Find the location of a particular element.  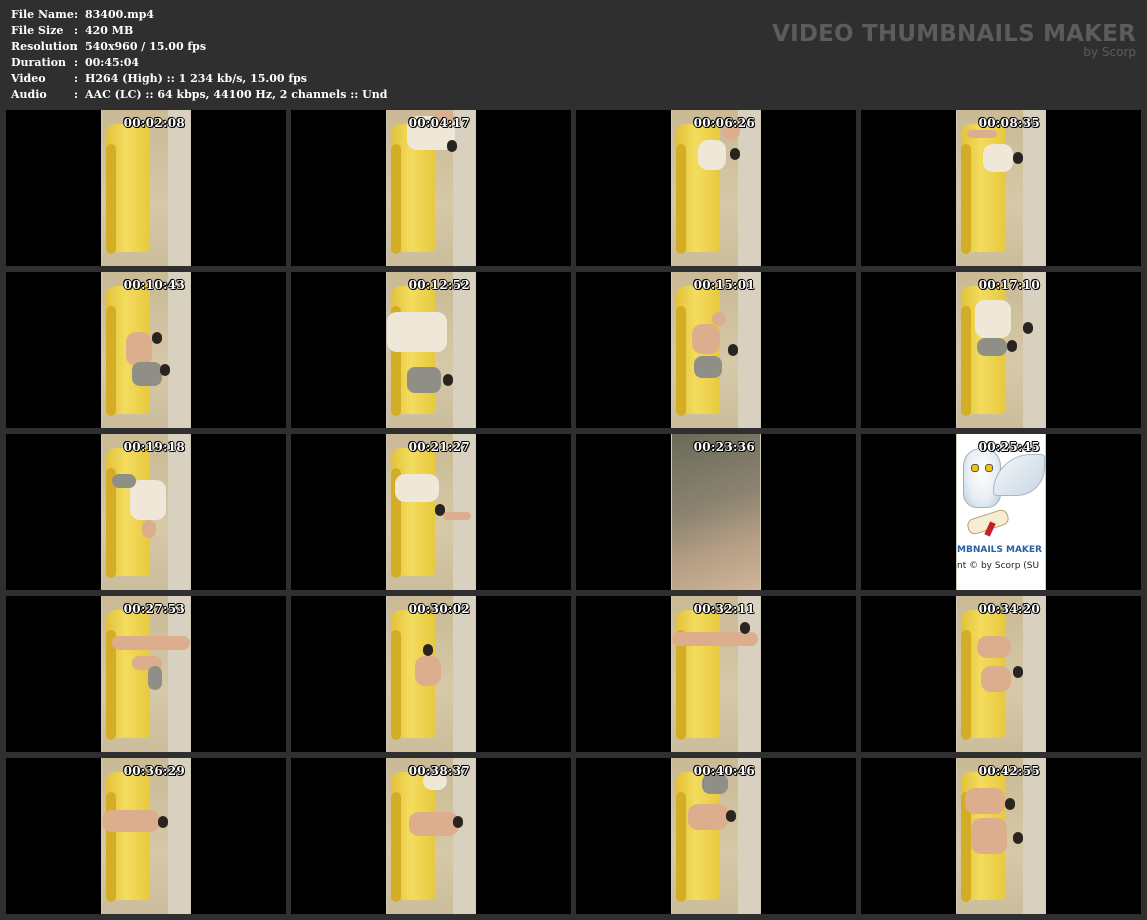

thumbnail-cell: 00:19:18 is located at coordinates (146, 512).